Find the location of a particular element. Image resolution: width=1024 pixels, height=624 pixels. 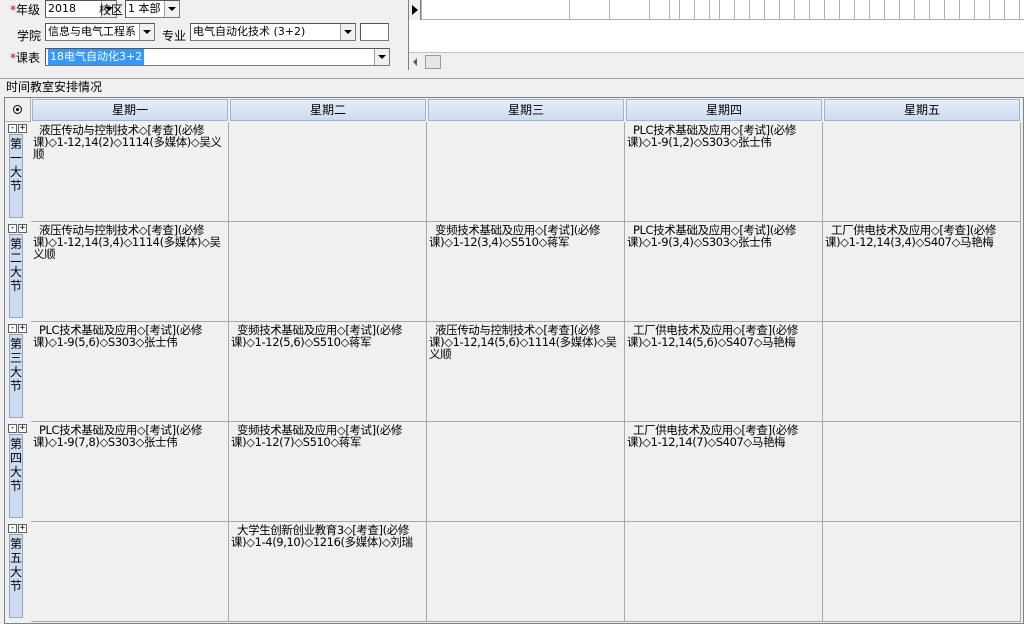

schedule-value: 18电气自动化3+2 is located at coordinates (96, 57).